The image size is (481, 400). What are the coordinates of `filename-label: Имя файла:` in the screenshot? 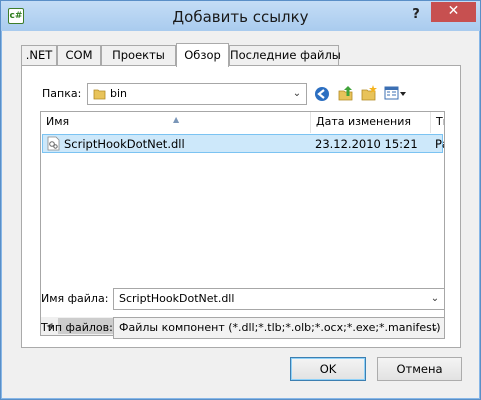 It's located at (75, 298).